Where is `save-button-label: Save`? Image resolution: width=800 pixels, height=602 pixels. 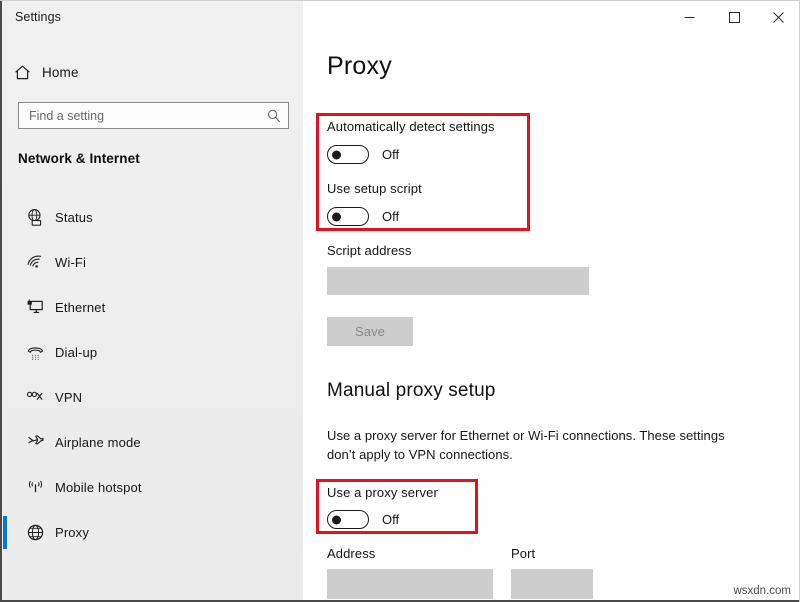
save-button-label: Save is located at coordinates (370, 331).